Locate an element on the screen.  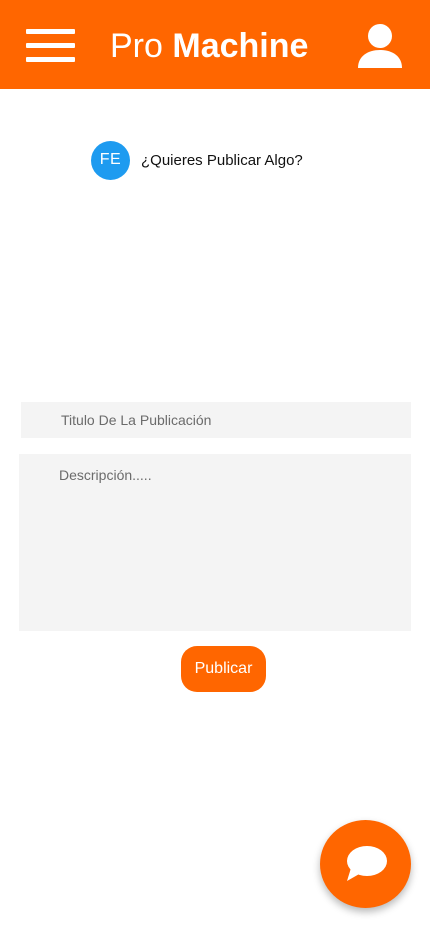
hamburger-menu-icon is located at coordinates (50, 46).